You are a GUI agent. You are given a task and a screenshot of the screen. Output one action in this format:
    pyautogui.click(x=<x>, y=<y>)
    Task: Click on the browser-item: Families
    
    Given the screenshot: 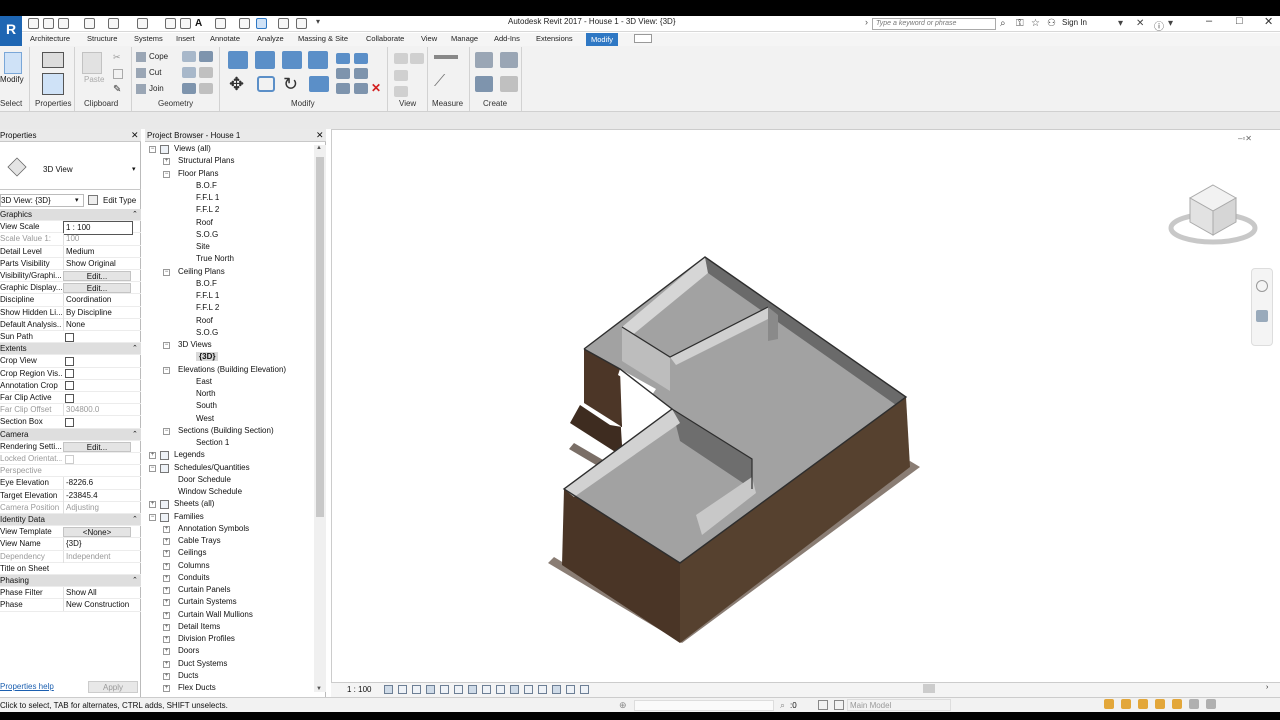 What is the action you would take?
    pyautogui.click(x=189, y=516)
    